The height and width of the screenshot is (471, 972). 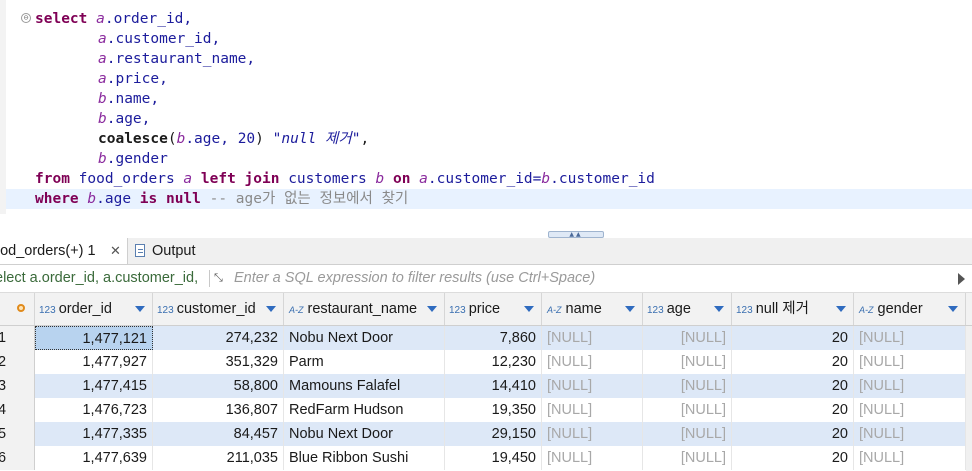 What do you see at coordinates (218, 434) in the screenshot?
I see `cell-customer-id: 84,457` at bounding box center [218, 434].